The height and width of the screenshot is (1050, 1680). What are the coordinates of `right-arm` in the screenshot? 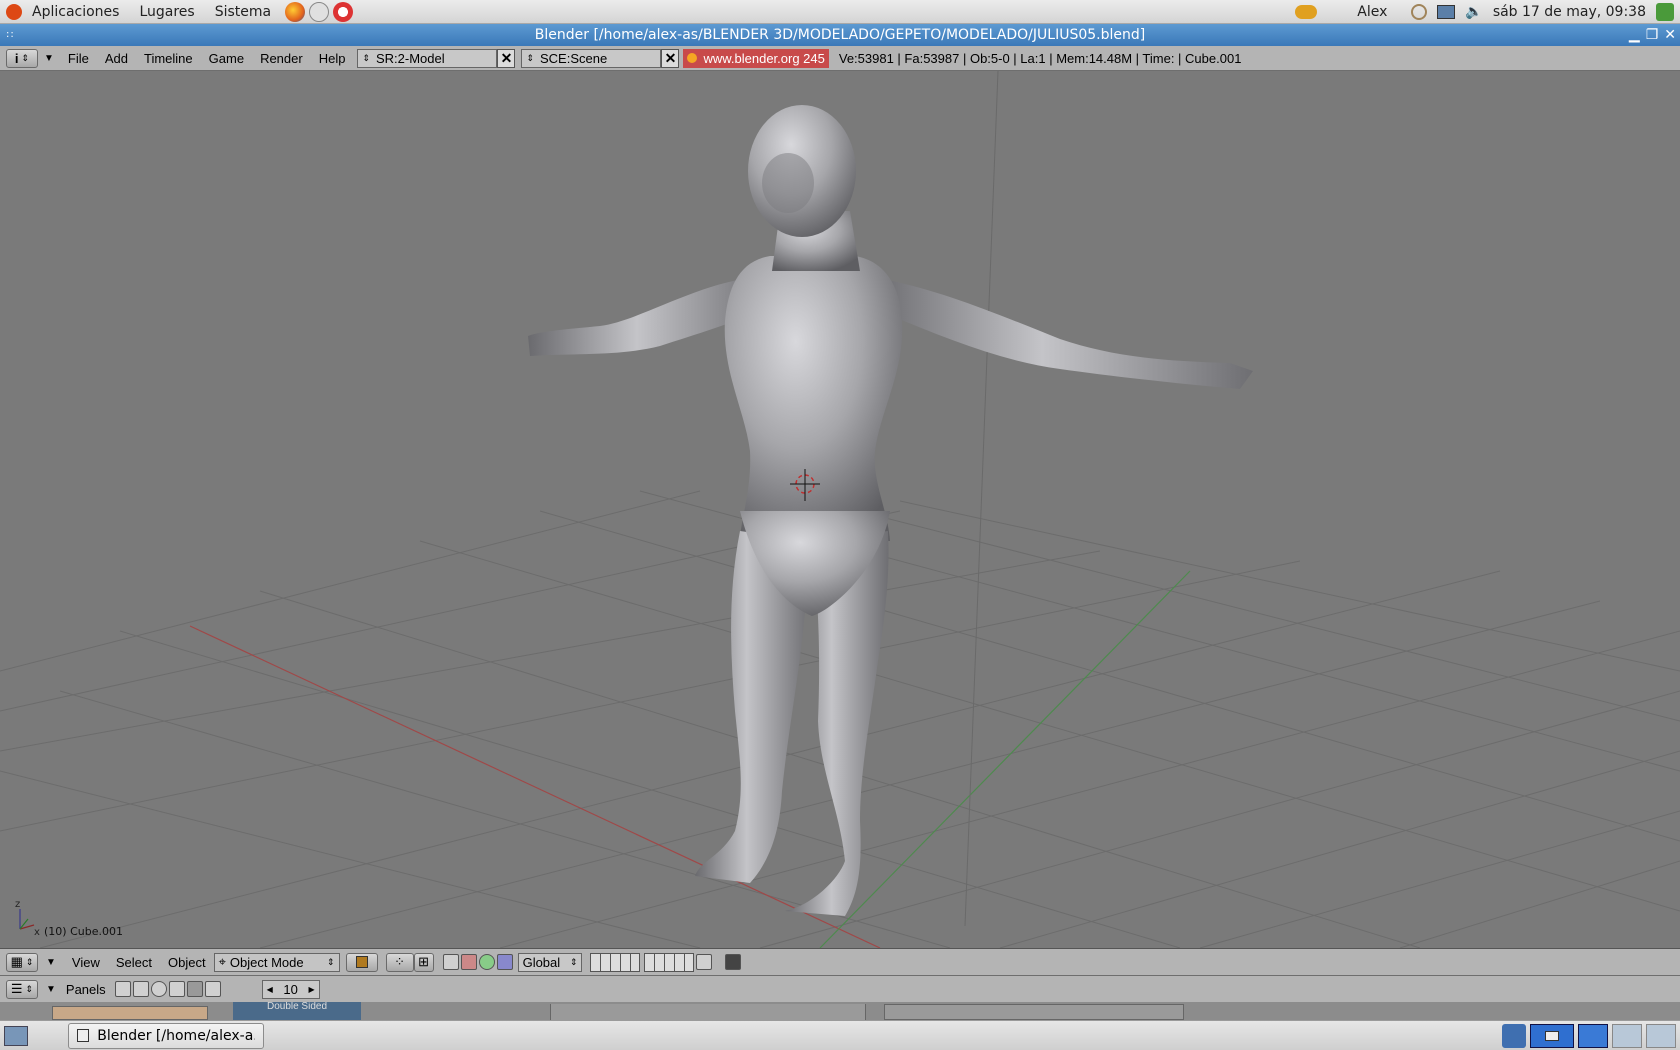 It's located at (1061, 333).